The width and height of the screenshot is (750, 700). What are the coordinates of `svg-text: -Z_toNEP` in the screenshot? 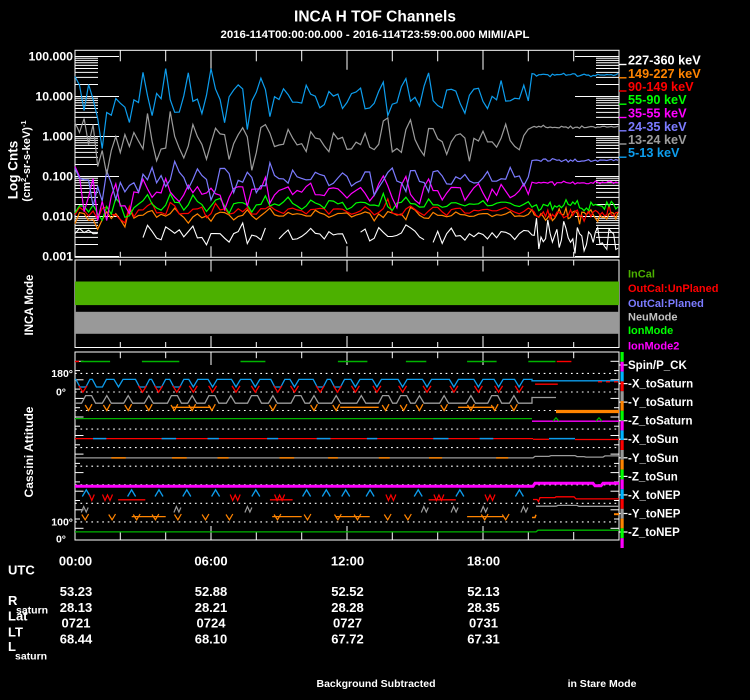 It's located at (654, 533).